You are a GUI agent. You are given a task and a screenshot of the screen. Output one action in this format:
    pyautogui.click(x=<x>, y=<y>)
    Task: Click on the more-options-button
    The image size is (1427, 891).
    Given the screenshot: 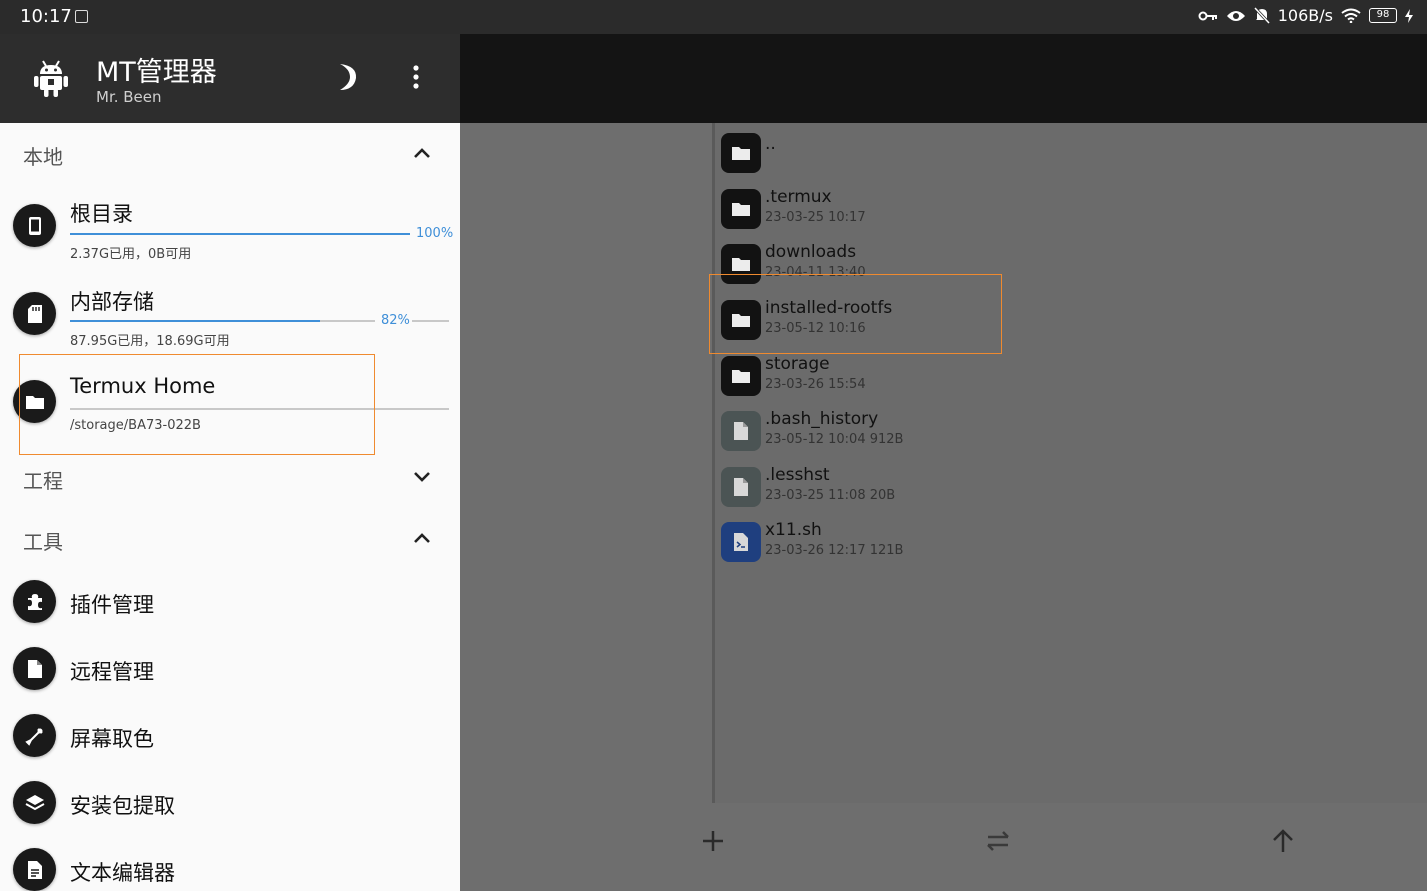 What is the action you would take?
    pyautogui.click(x=416, y=80)
    